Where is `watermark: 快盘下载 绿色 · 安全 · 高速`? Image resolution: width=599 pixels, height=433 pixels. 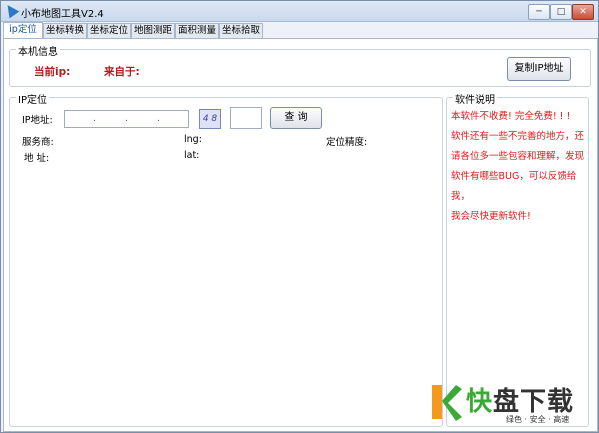
watermark: 快盘下载 绿色 · 安全 · 高速 is located at coordinates (512, 403).